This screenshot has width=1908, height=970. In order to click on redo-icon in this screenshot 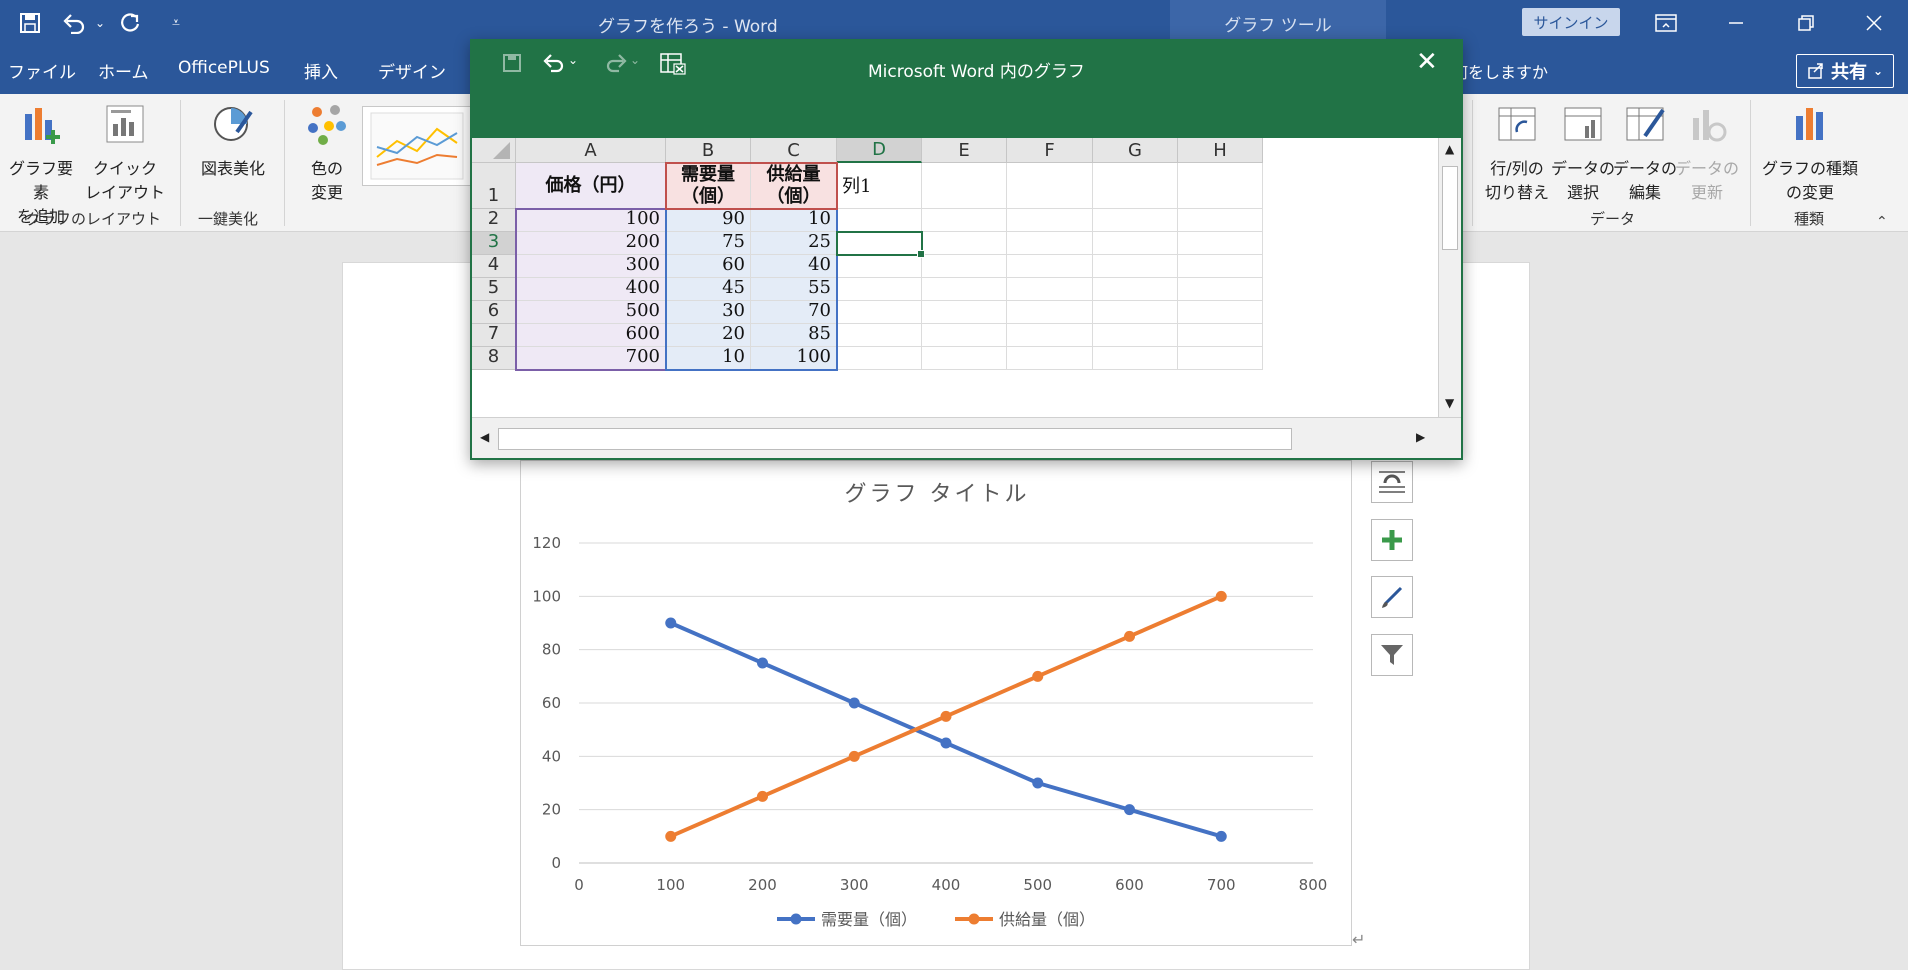, I will do `click(130, 23)`.